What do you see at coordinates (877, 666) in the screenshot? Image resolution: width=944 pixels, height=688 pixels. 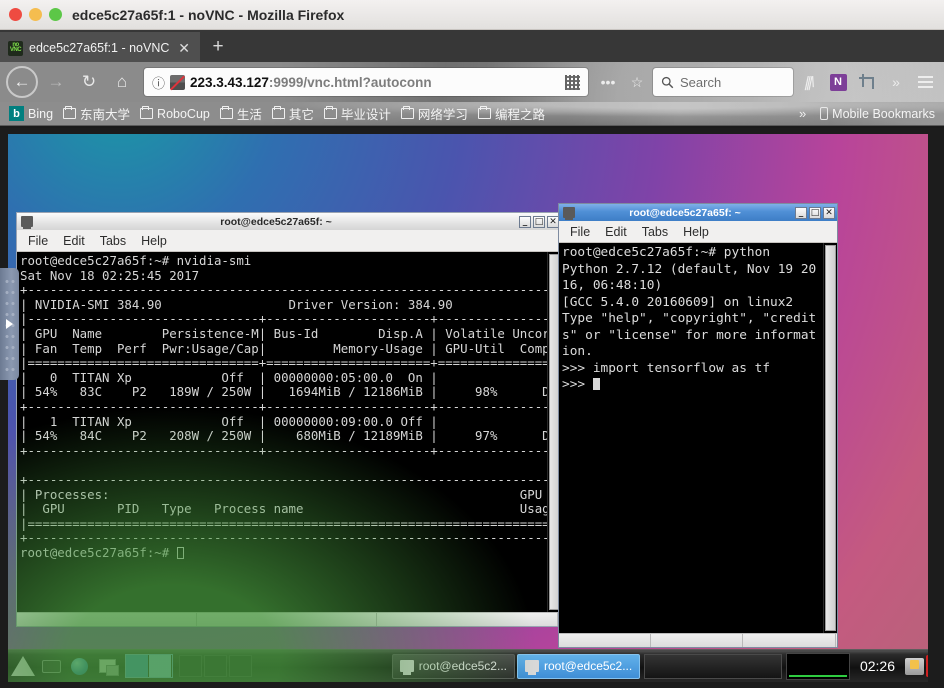 I see `taskbar-clock: 02:26` at bounding box center [877, 666].